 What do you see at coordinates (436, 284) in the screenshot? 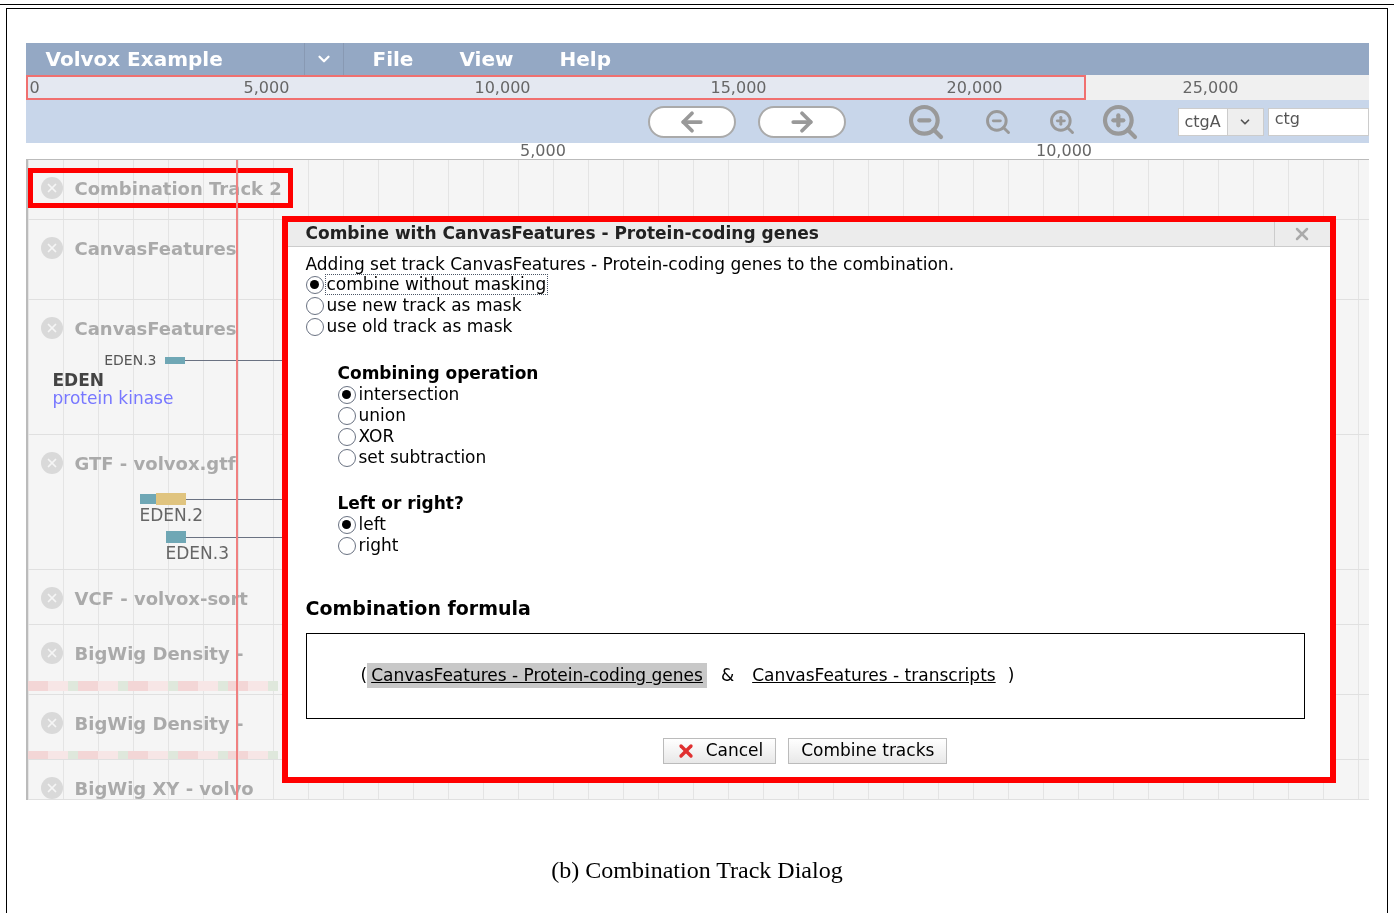
I see `option-label: combine without masking` at bounding box center [436, 284].